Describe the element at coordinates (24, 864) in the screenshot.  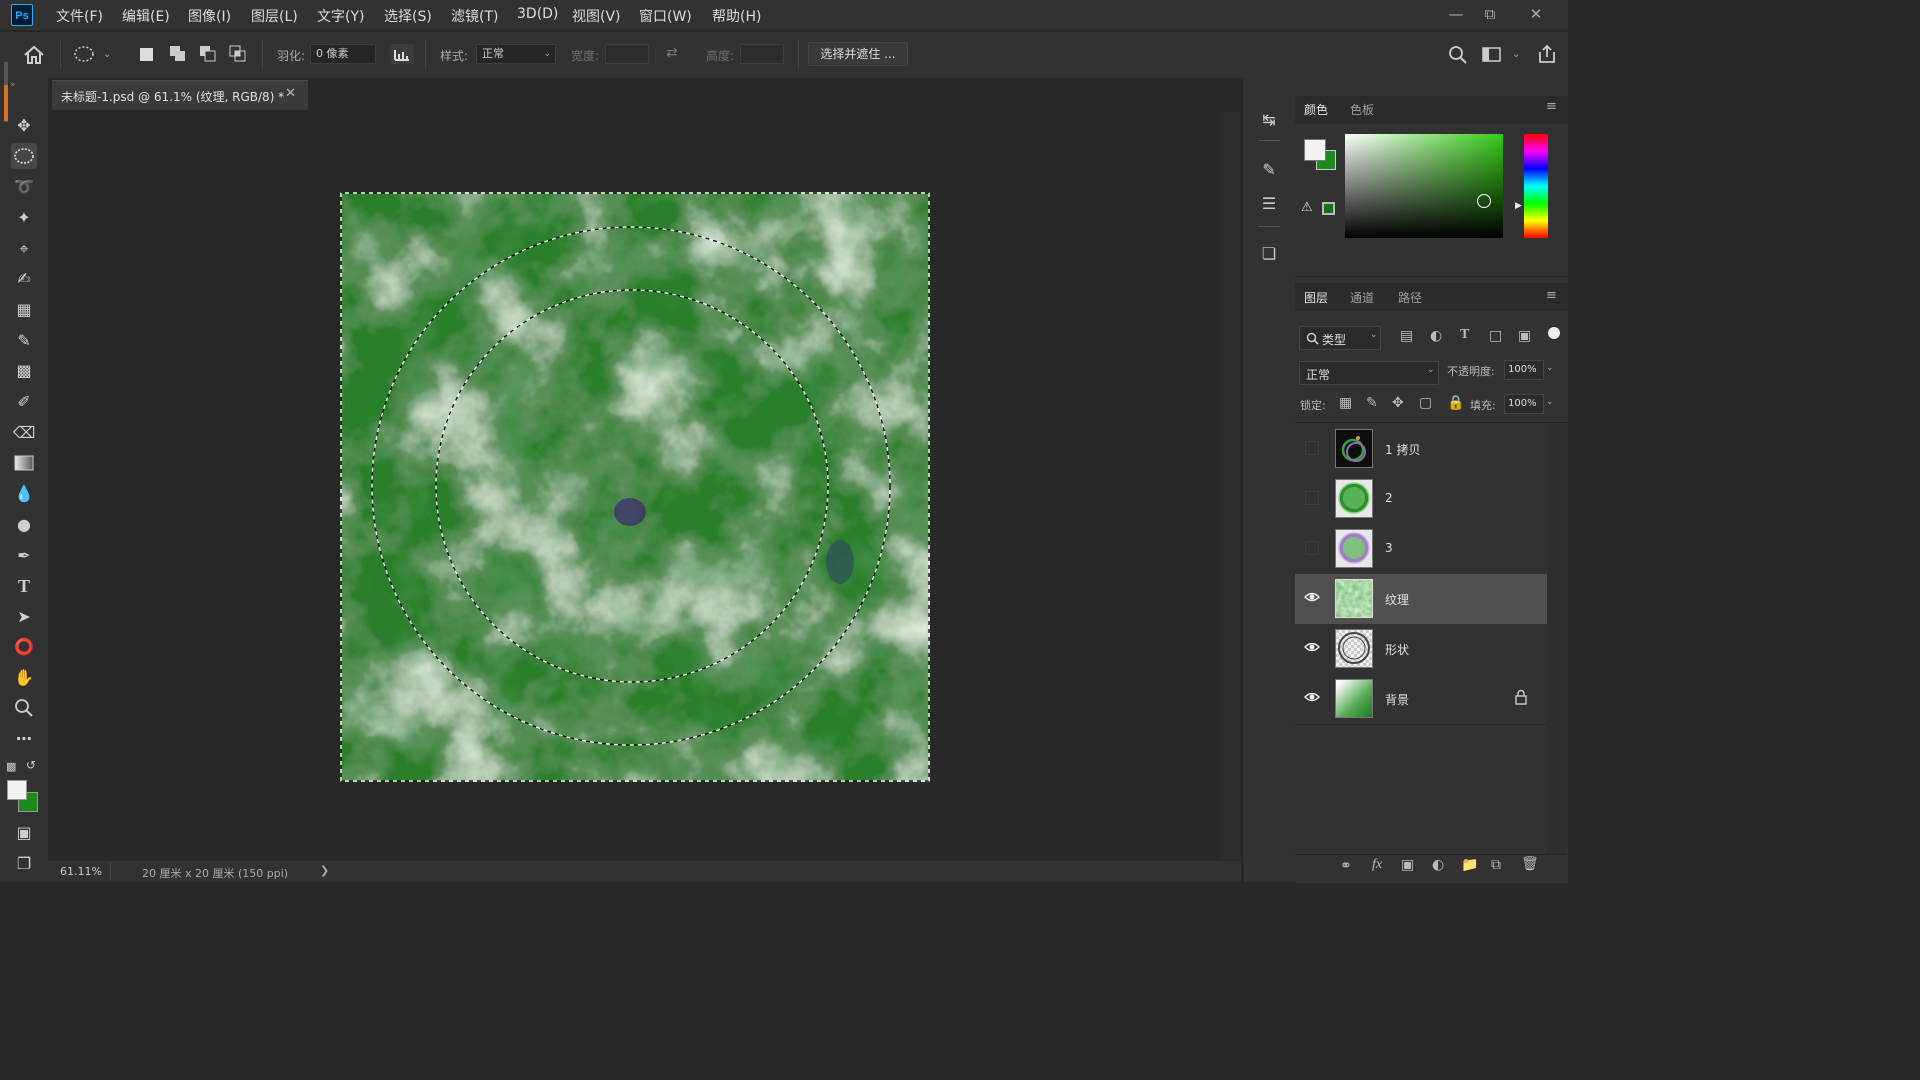
I see `screen-mode-icon: ❐` at that location.